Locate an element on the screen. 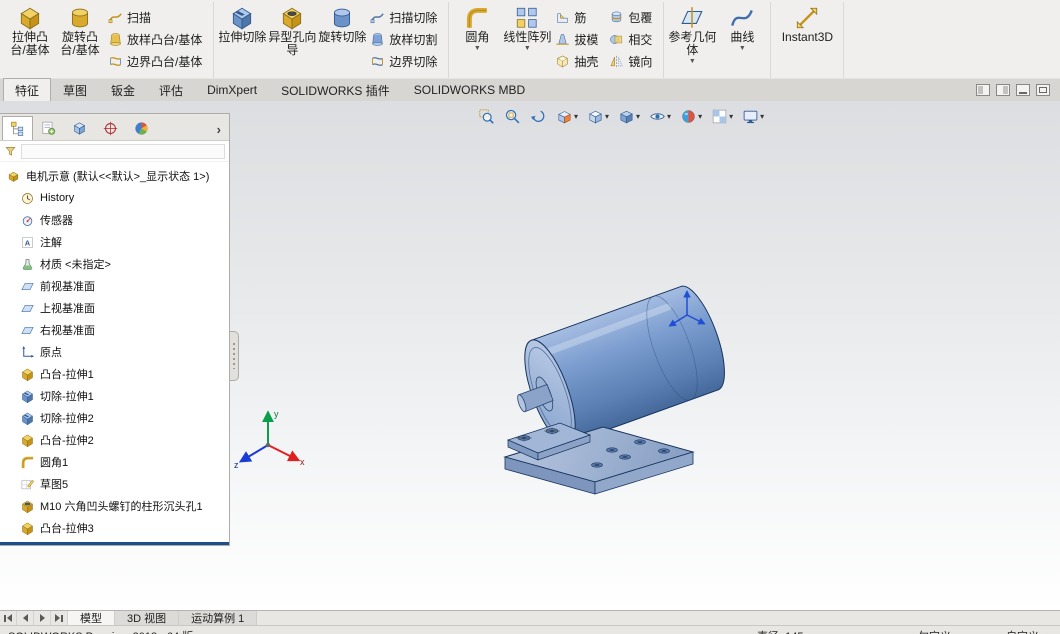  feature-tree-item: 材质 <未指定> is located at coordinates (114, 264).